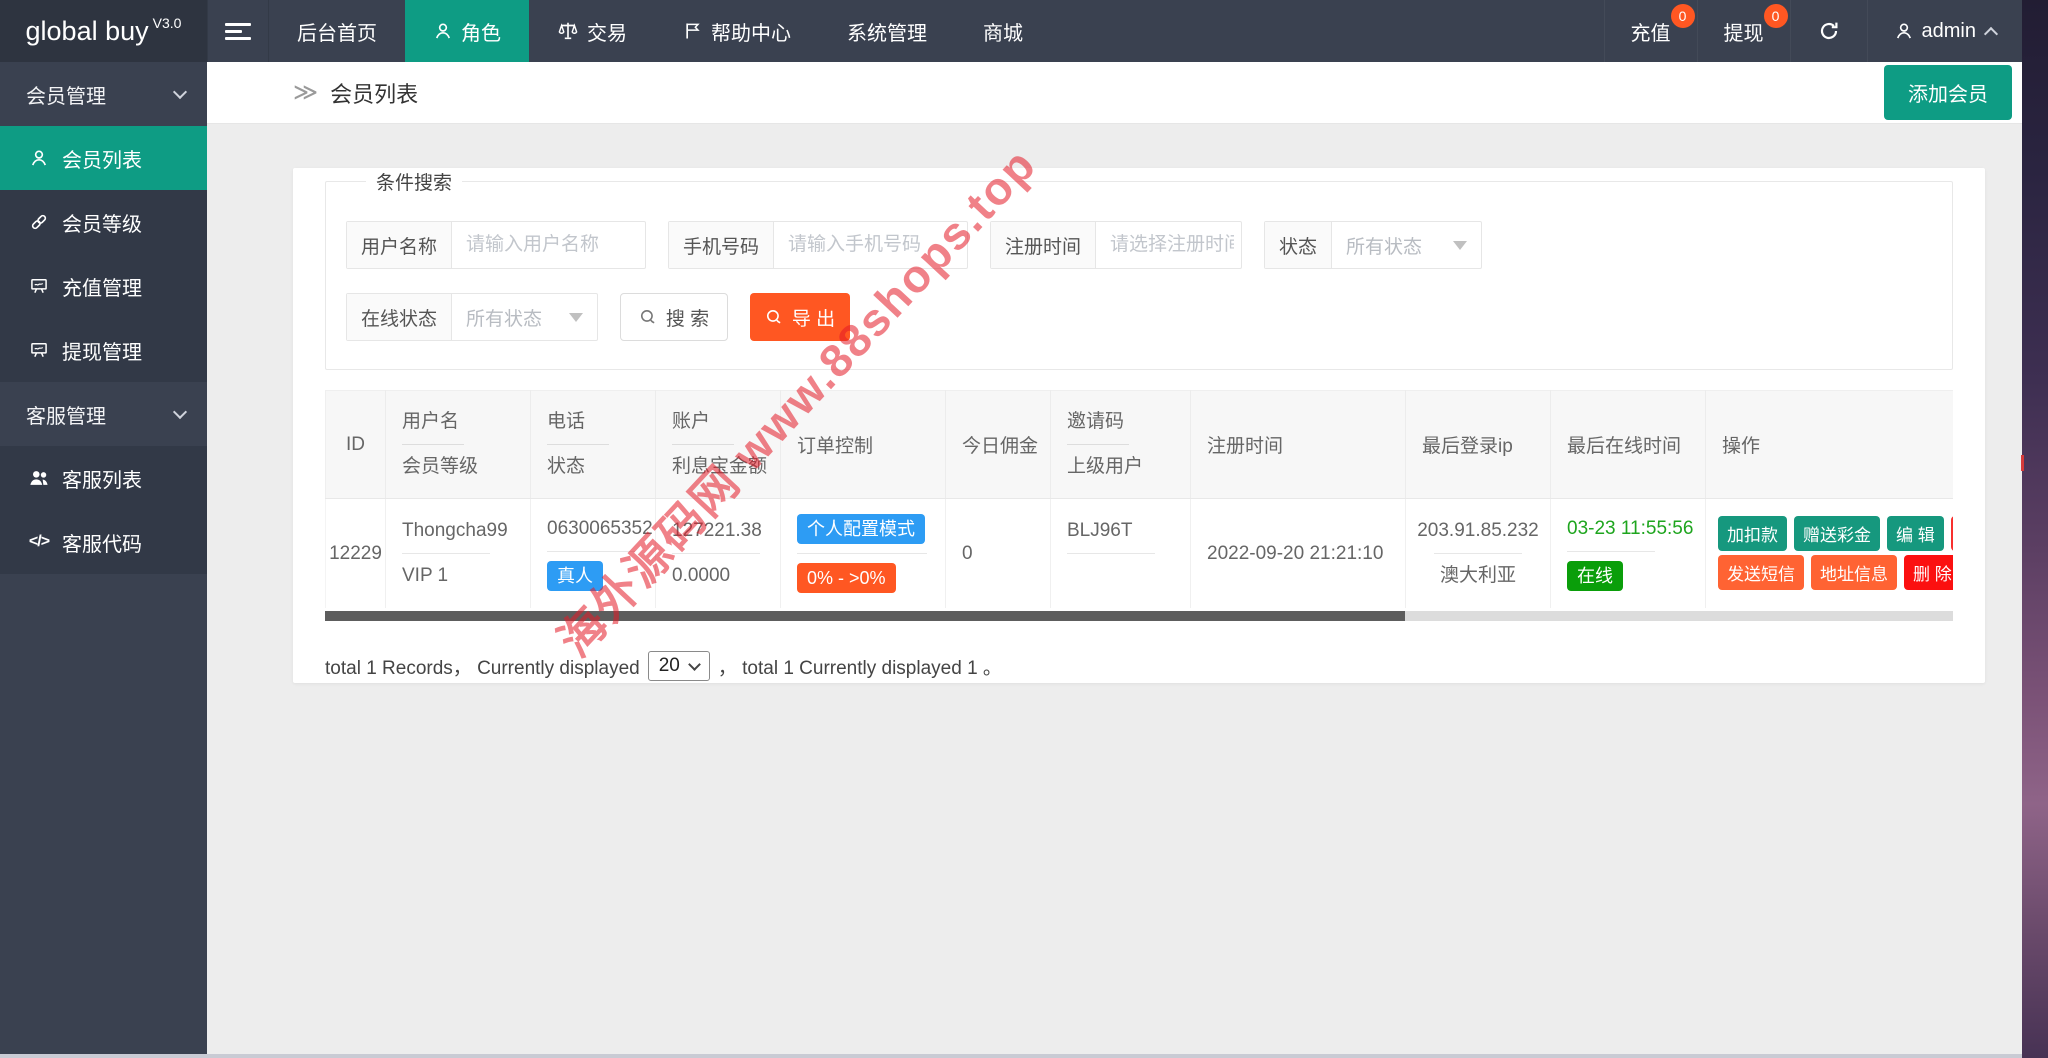 This screenshot has height=1058, width=2048. Describe the element at coordinates (1650, 33) in the screenshot. I see `recharge-label: 充值` at that location.